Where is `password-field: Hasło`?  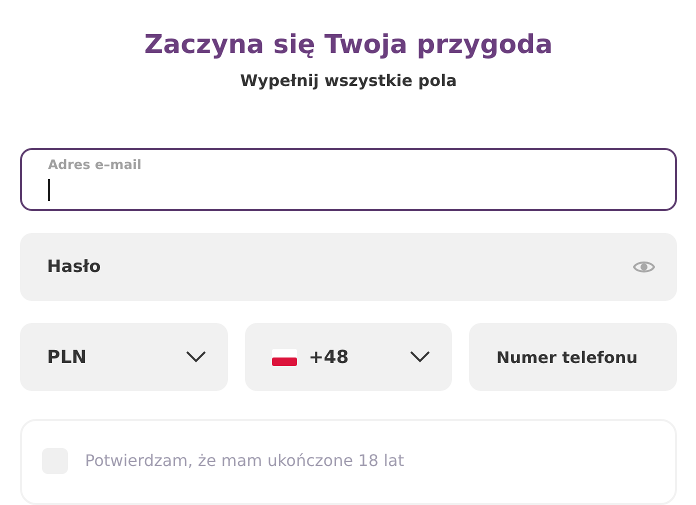
password-field: Hasło is located at coordinates (348, 267).